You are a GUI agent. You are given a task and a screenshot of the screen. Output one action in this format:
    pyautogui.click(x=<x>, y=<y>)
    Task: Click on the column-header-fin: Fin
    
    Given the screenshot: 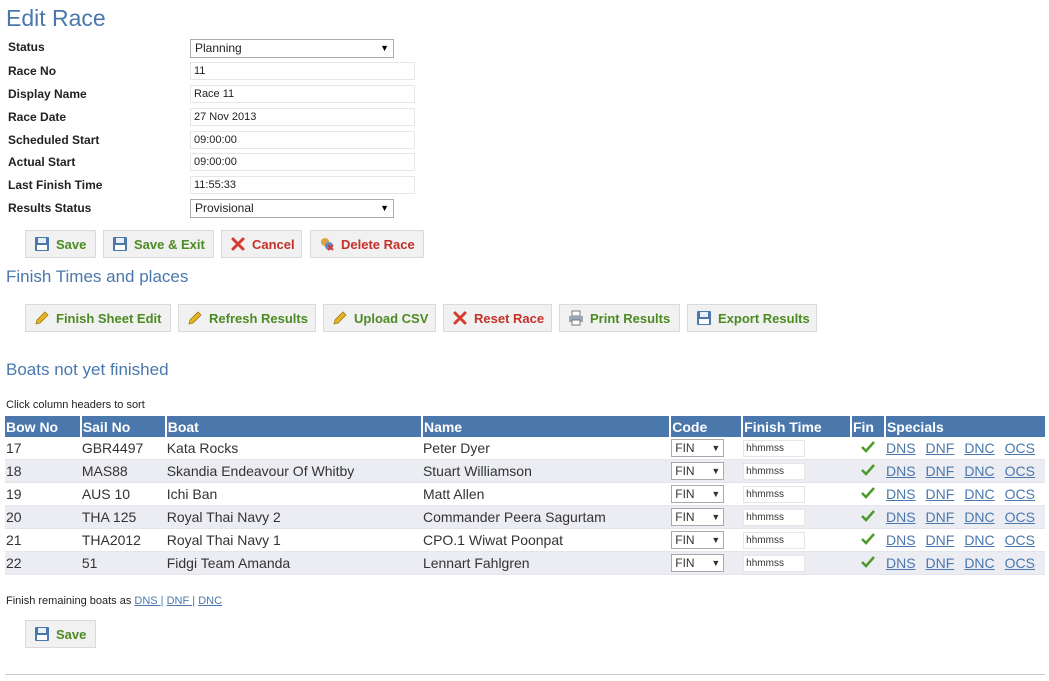 What is the action you would take?
    pyautogui.click(x=868, y=426)
    